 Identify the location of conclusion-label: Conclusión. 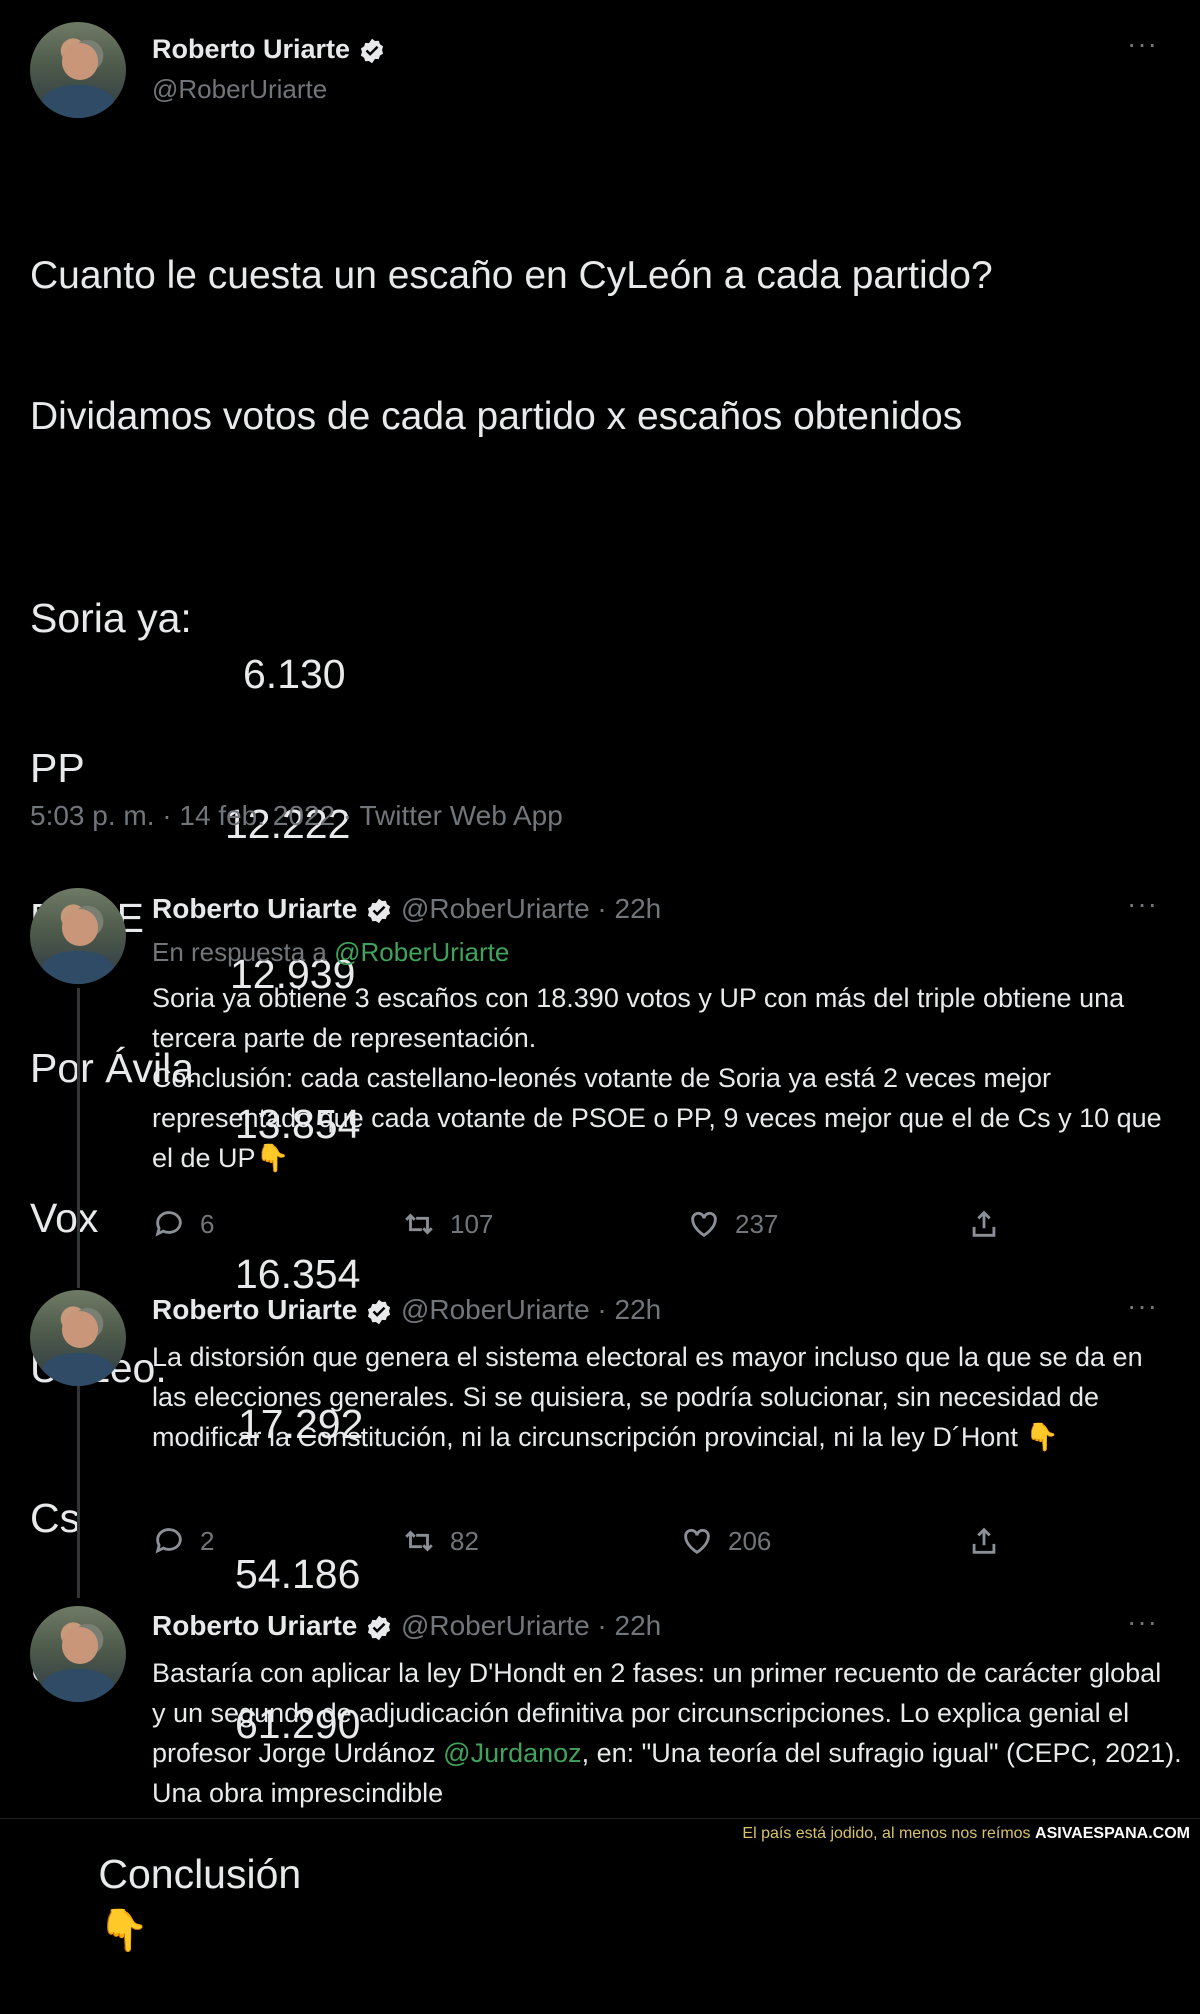
(200, 1874).